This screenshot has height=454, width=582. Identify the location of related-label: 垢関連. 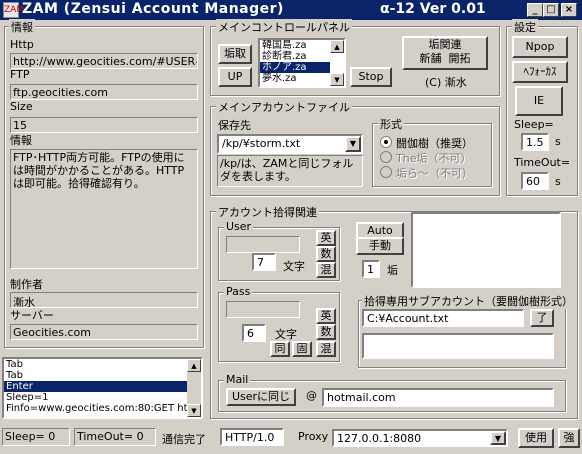
(445, 44).